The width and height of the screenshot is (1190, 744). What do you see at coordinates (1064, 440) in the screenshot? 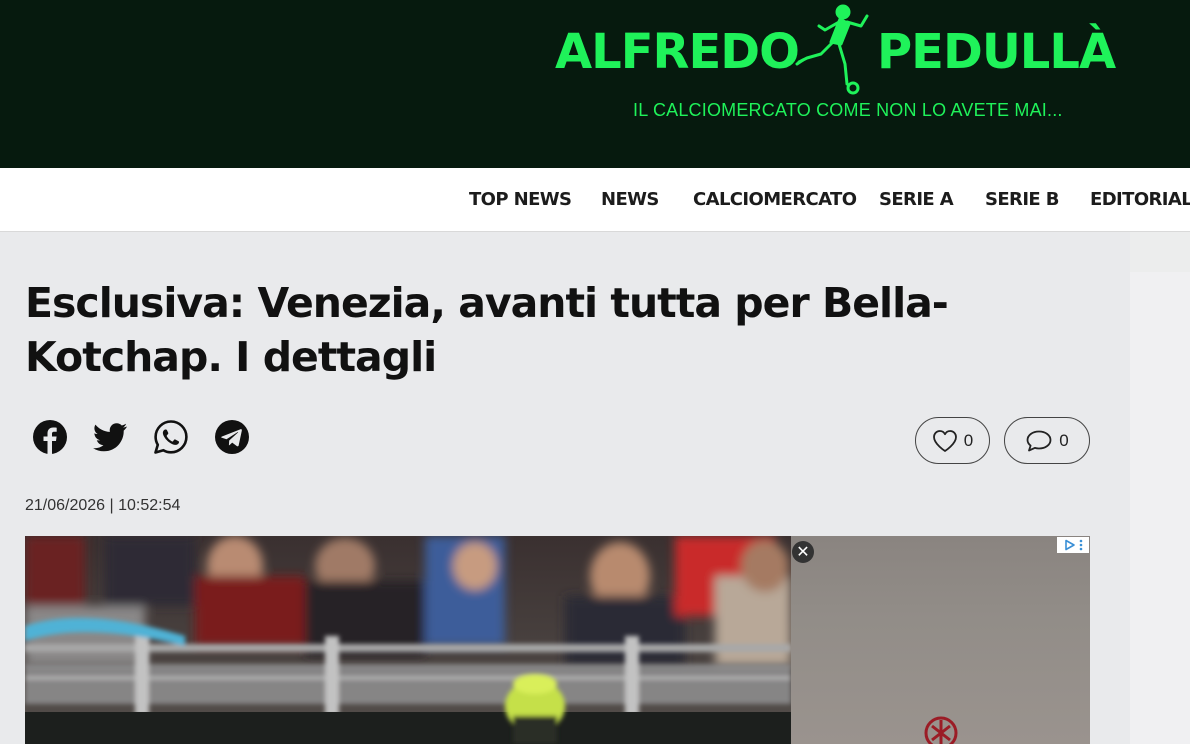
I see `comment-count: 0` at bounding box center [1064, 440].